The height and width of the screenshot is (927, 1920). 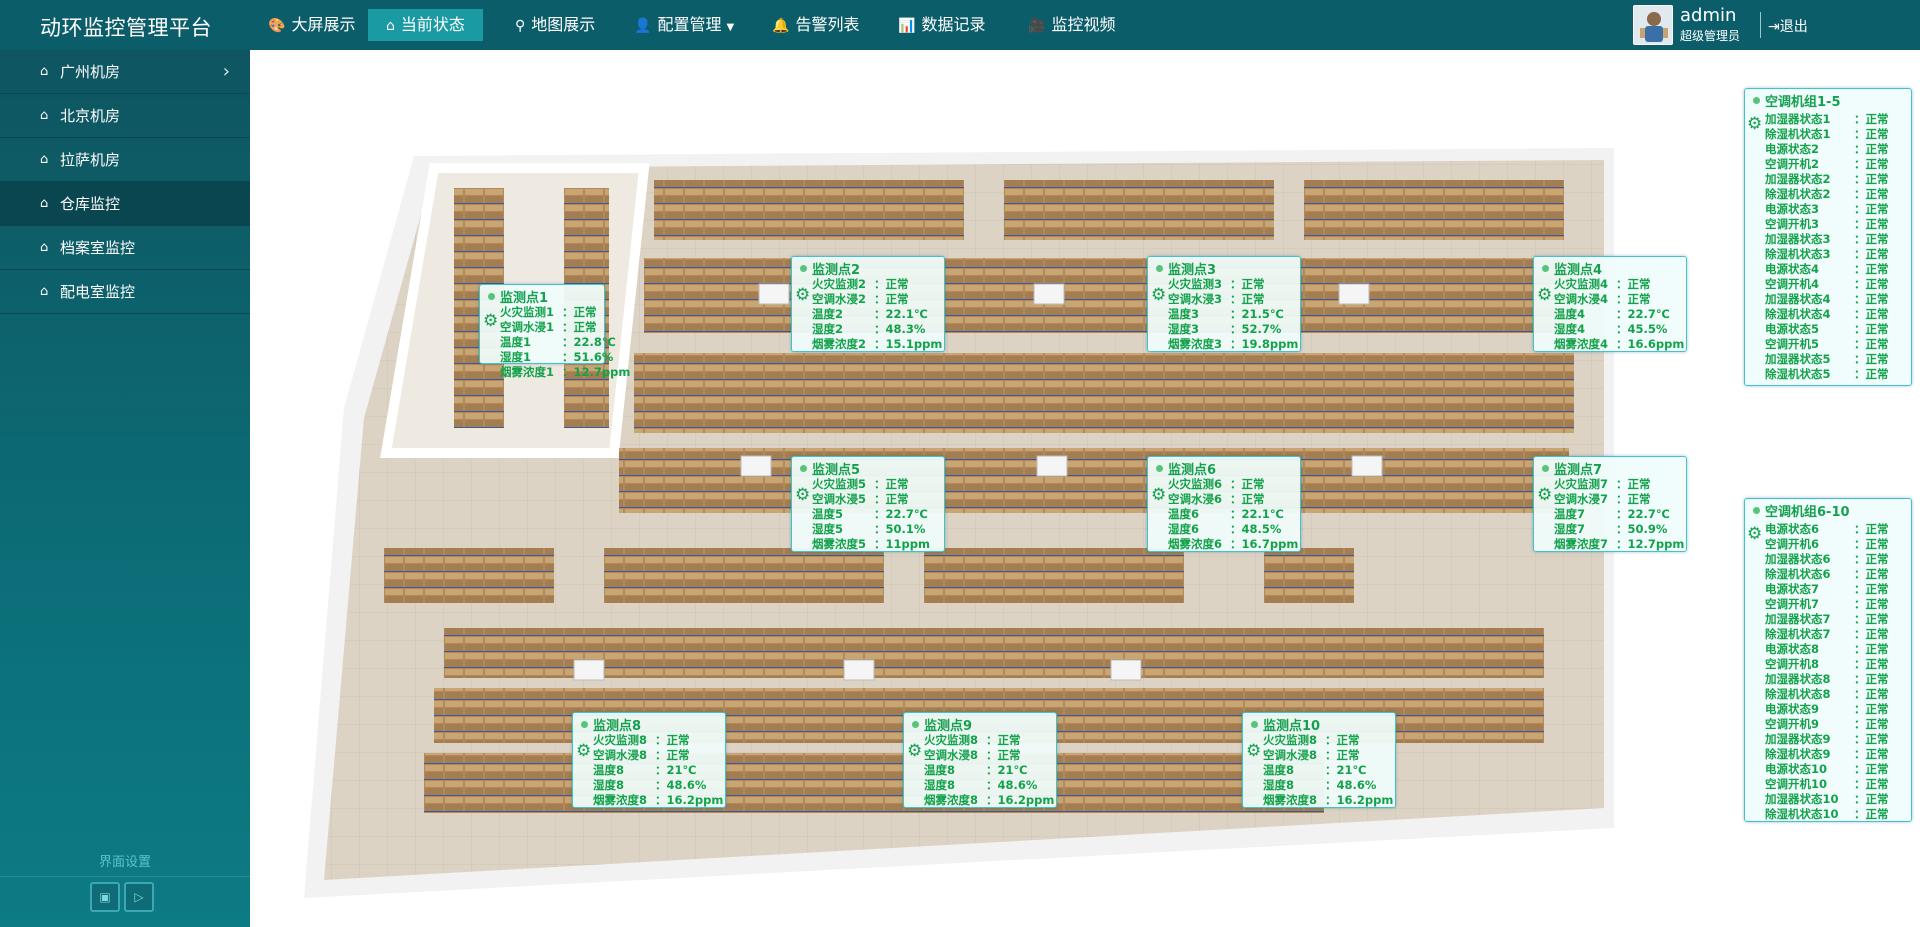 What do you see at coordinates (226, 71) in the screenshot?
I see `chevron-right-icon: ›` at bounding box center [226, 71].